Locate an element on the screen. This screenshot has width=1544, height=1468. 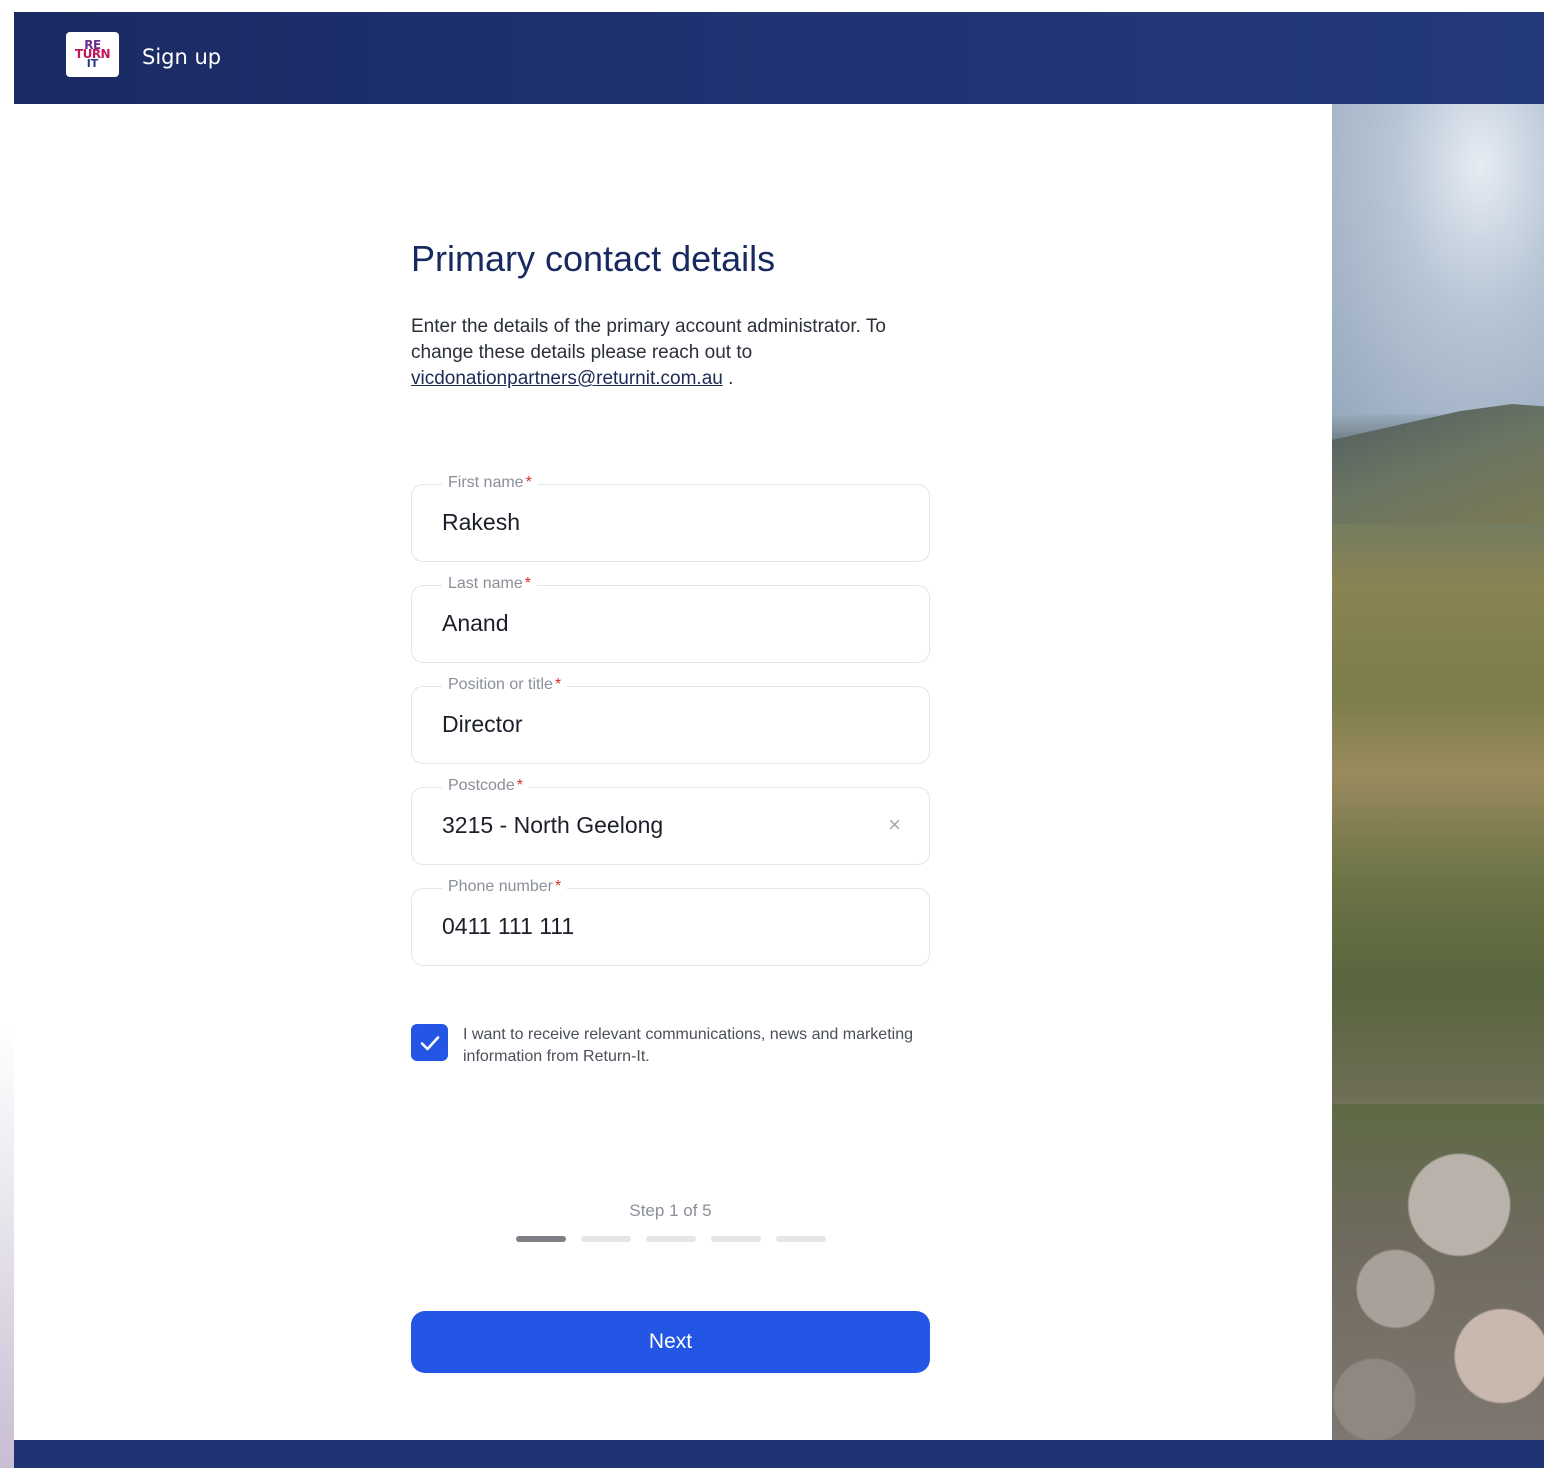
hero-sky is located at coordinates (1438, 259).